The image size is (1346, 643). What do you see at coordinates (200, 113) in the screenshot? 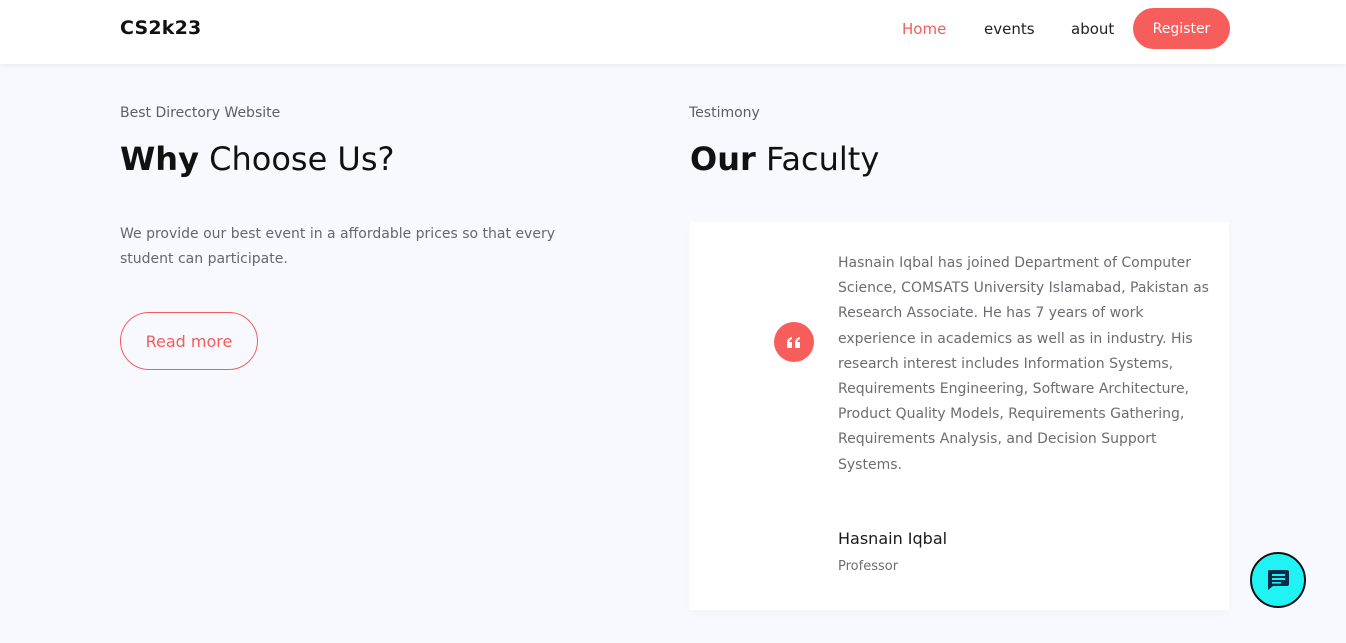
I see `why-eyebrow: Best Directory Website` at bounding box center [200, 113].